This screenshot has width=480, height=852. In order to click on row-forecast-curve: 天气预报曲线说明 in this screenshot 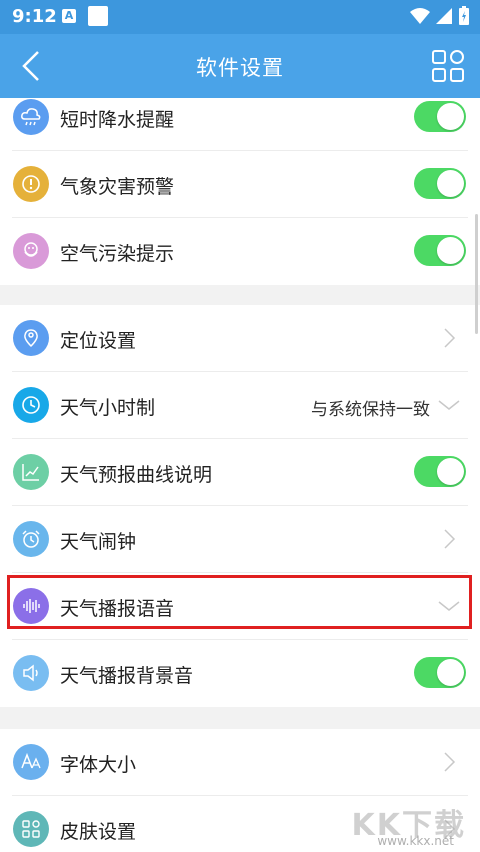, I will do `click(240, 472)`.